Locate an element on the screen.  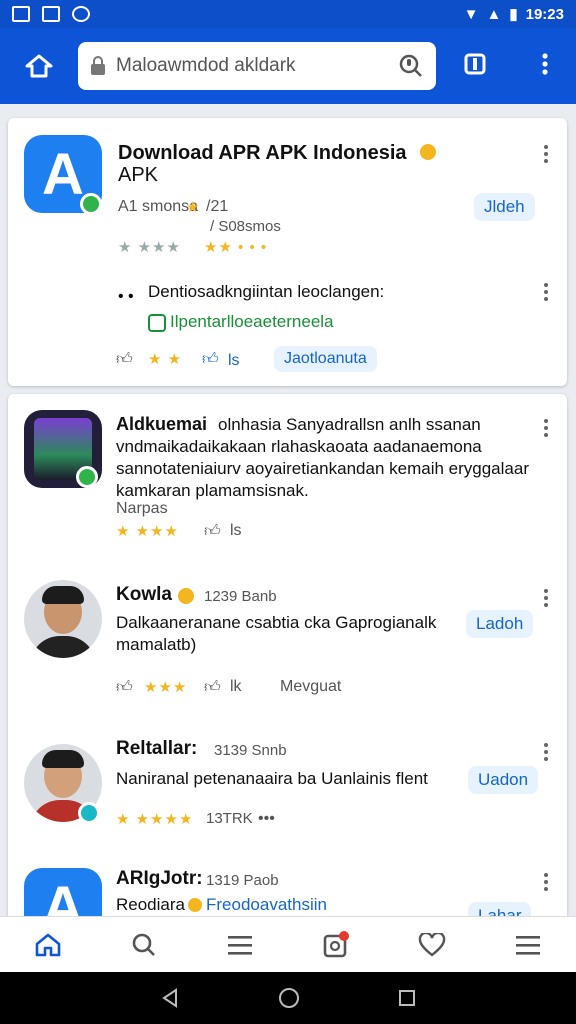
system-navigation is located at coordinates (288, 998).